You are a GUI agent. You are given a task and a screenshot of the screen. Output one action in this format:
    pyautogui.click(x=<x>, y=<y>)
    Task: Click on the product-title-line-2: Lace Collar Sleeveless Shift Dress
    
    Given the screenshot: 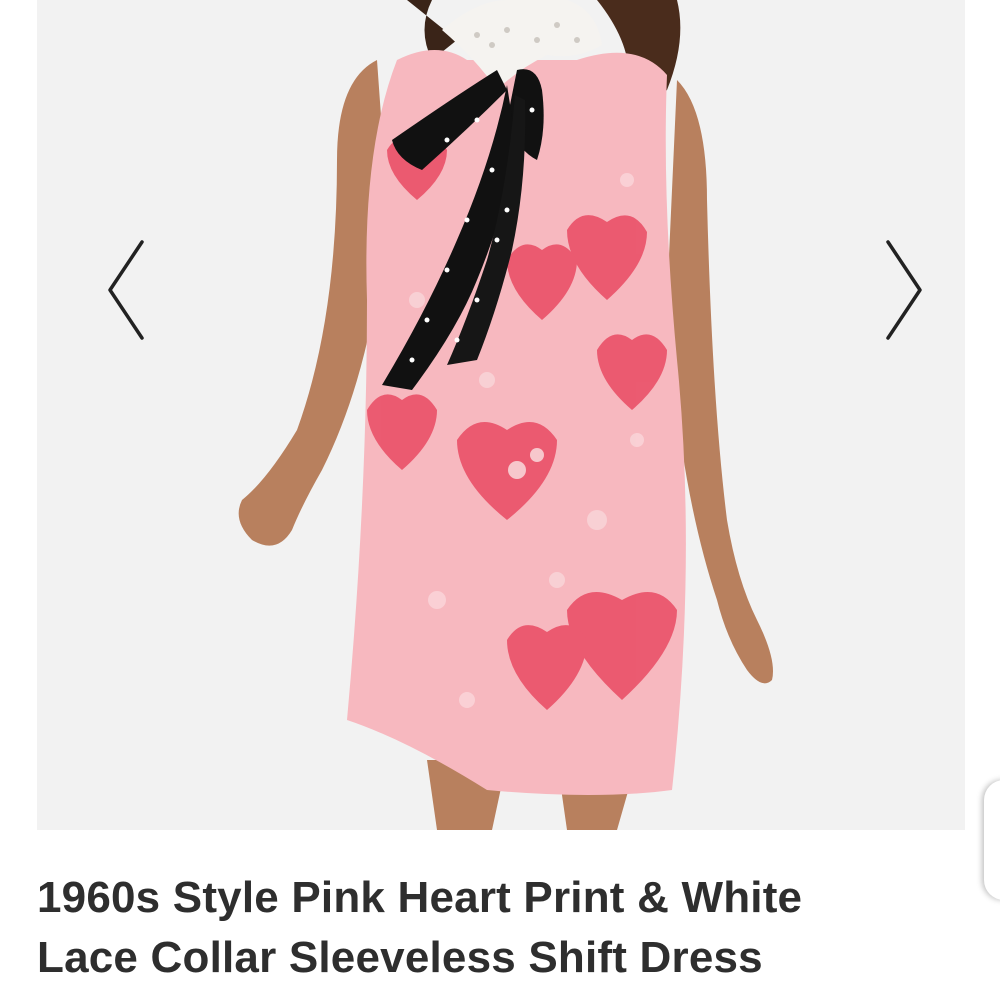 What is the action you would take?
    pyautogui.click(x=400, y=957)
    